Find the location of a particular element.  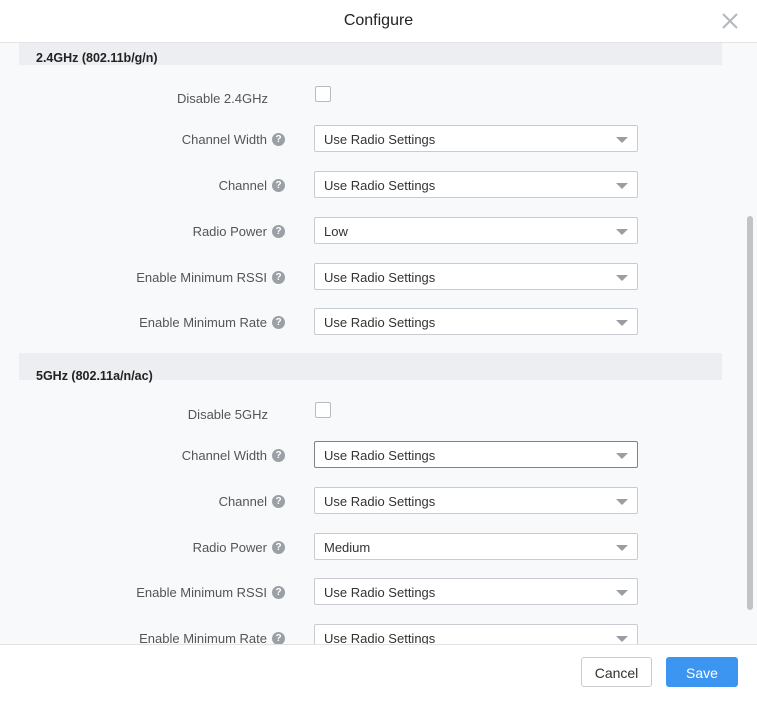

section-header-5ghz: 5GHz (802.11a/n/ac) is located at coordinates (370, 368).